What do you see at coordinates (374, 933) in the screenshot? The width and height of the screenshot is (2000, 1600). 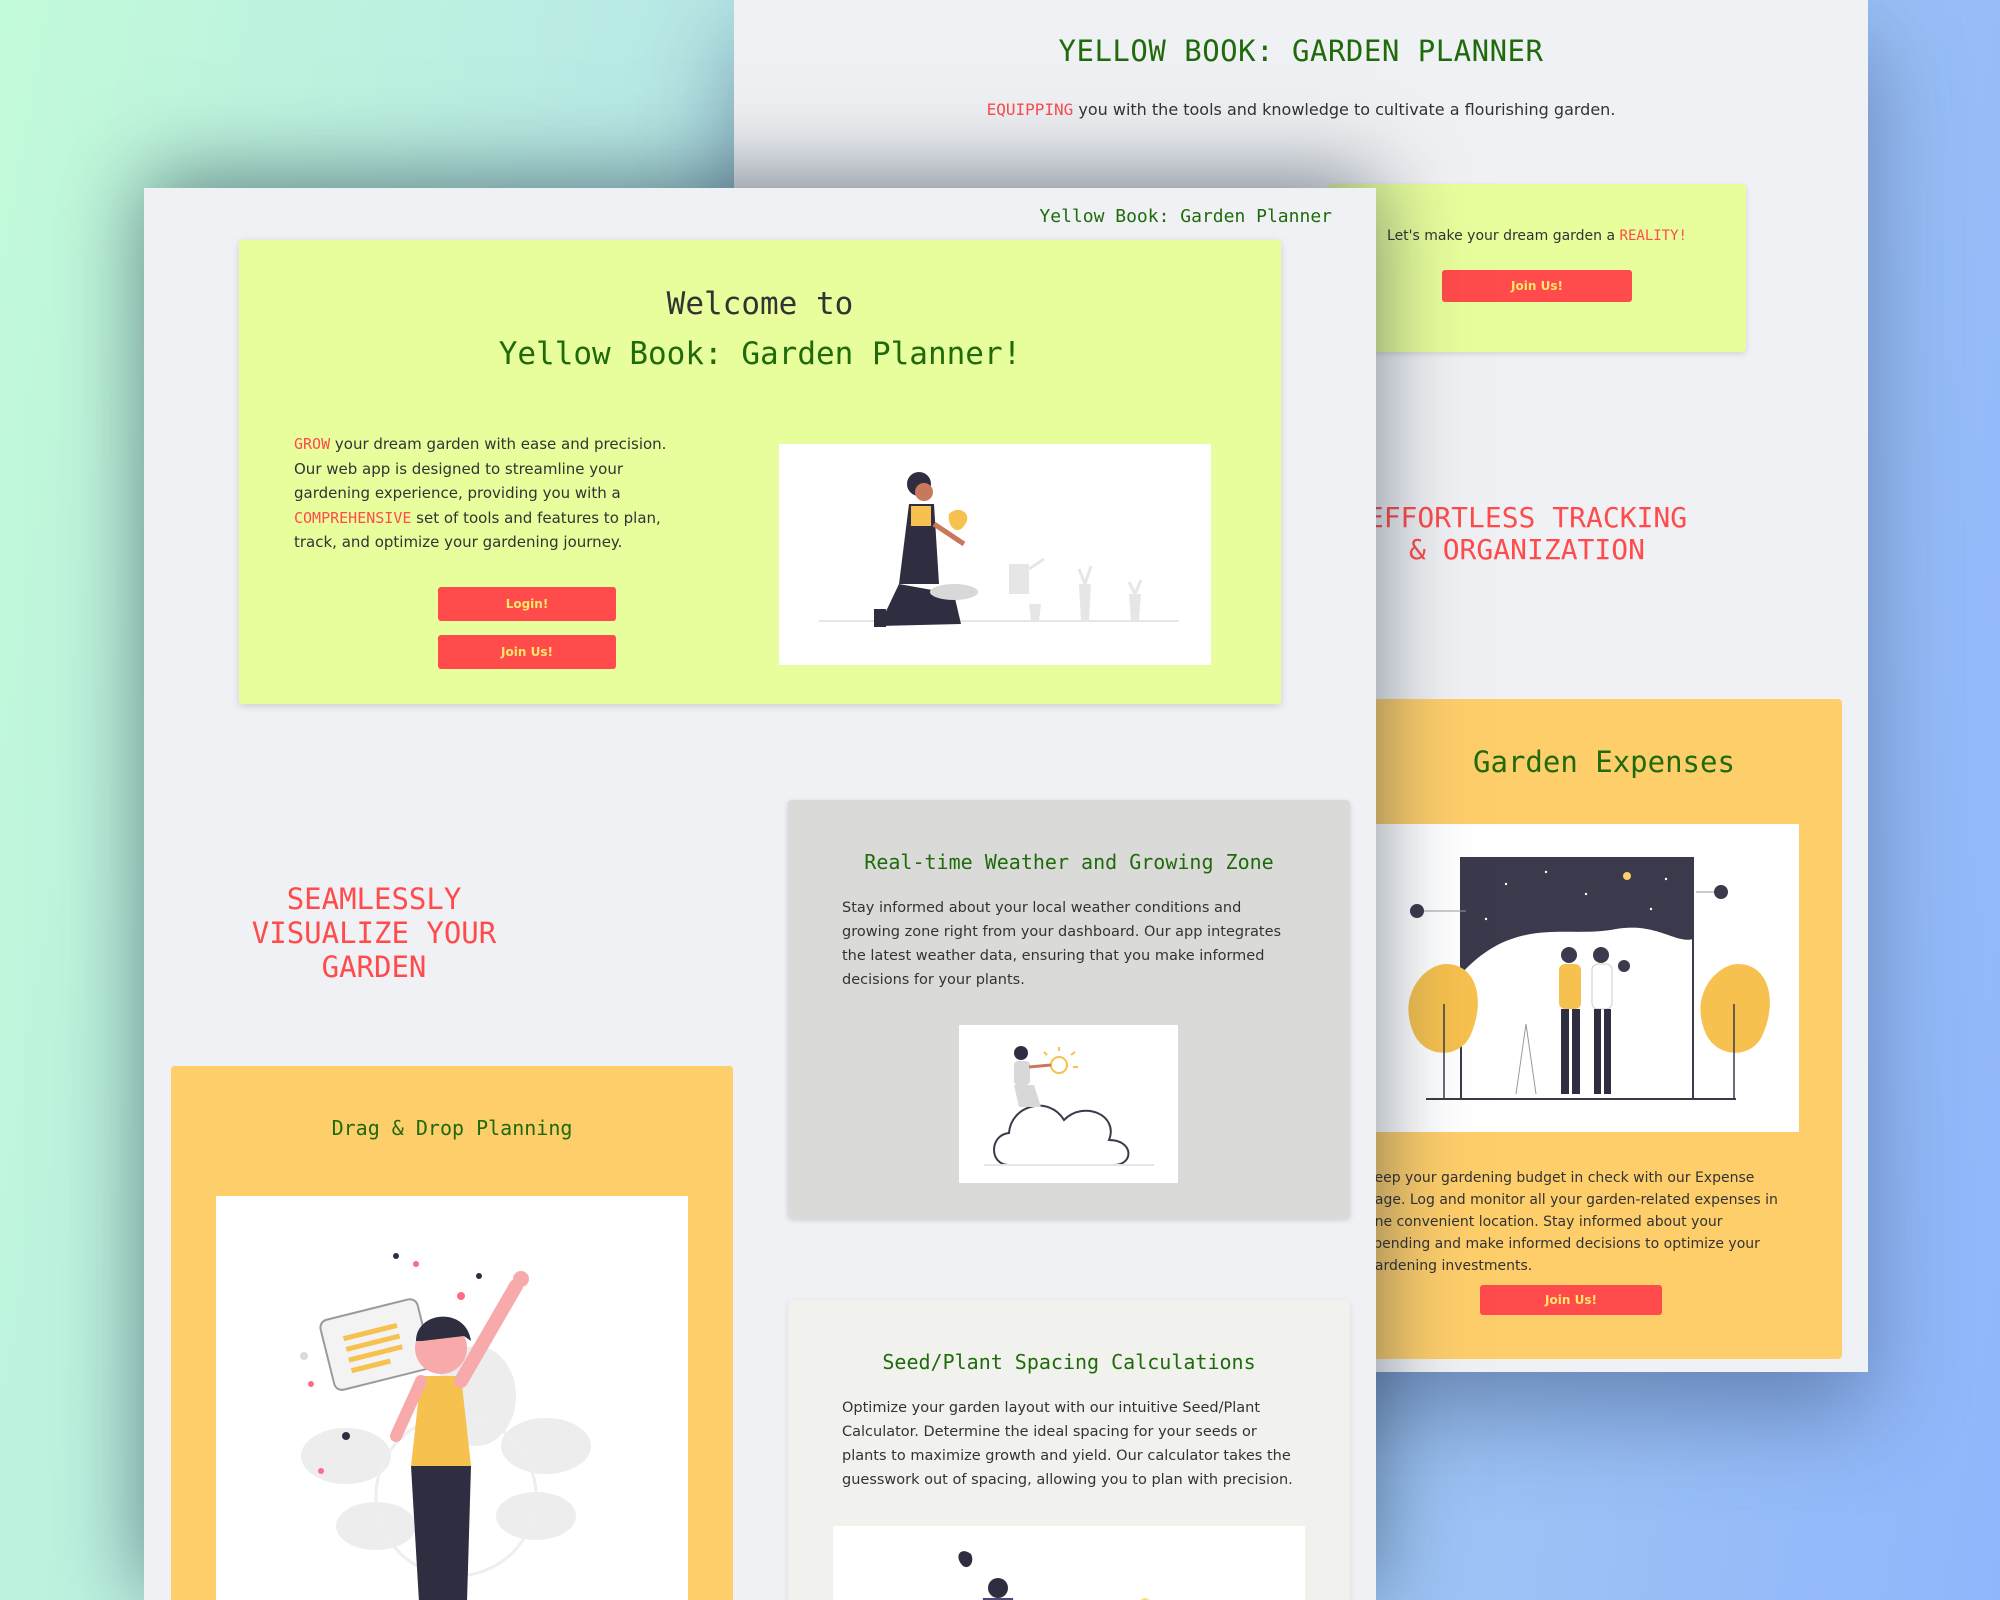 I see `visualize-heading: SEAMLESSLY VISUALIZE YOUR GARDEN` at bounding box center [374, 933].